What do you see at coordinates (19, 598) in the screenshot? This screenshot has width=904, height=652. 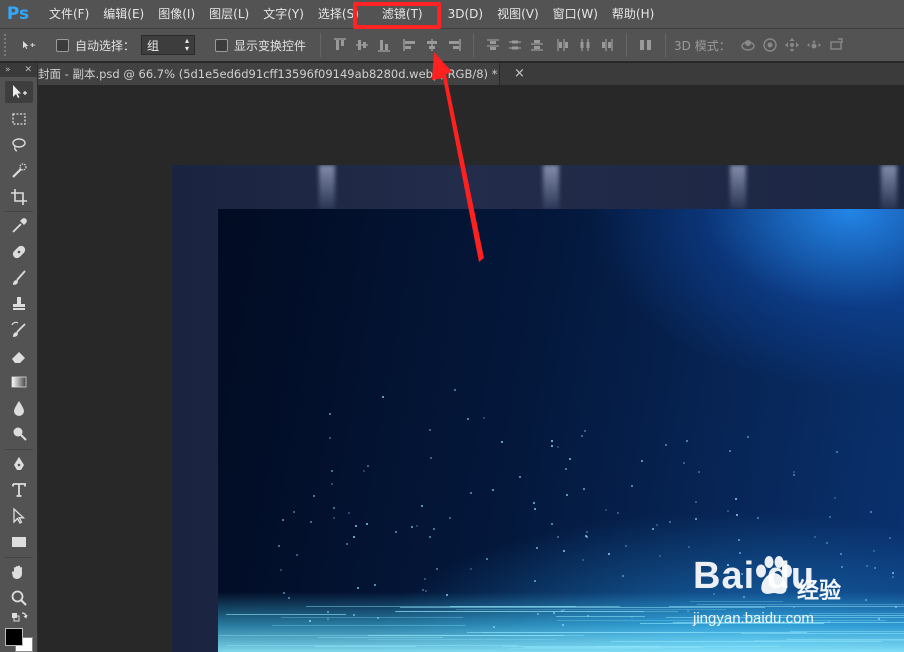 I see `zoom-tool-icon` at bounding box center [19, 598].